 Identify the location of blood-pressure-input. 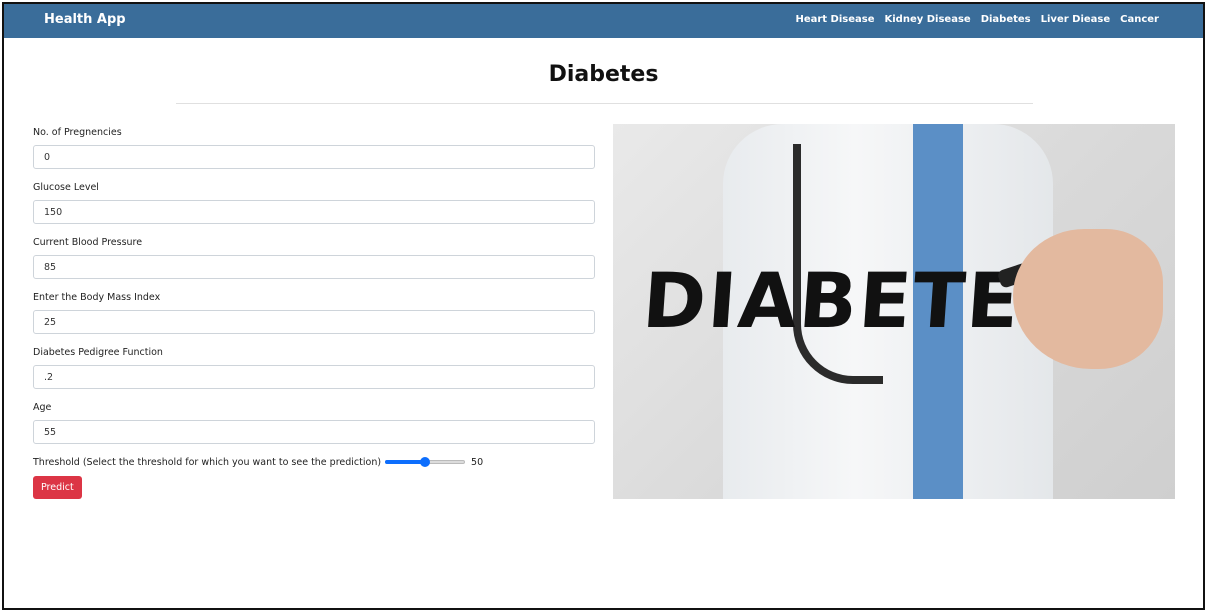
(314, 267).